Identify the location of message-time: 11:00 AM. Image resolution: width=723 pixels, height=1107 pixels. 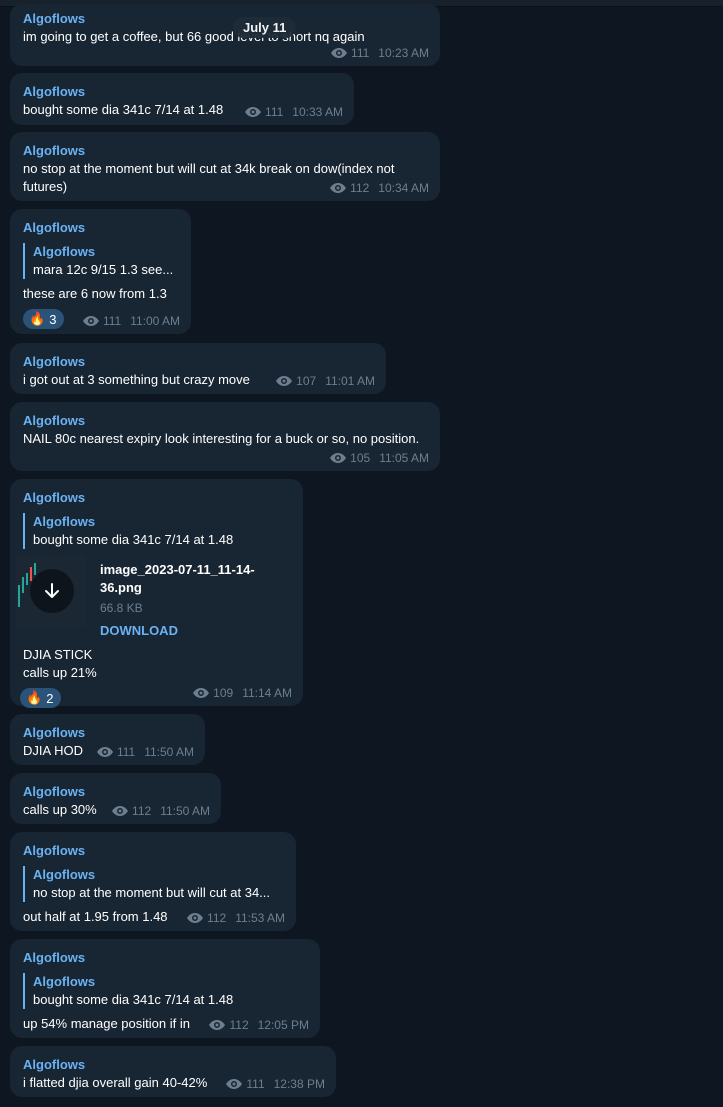
(155, 321).